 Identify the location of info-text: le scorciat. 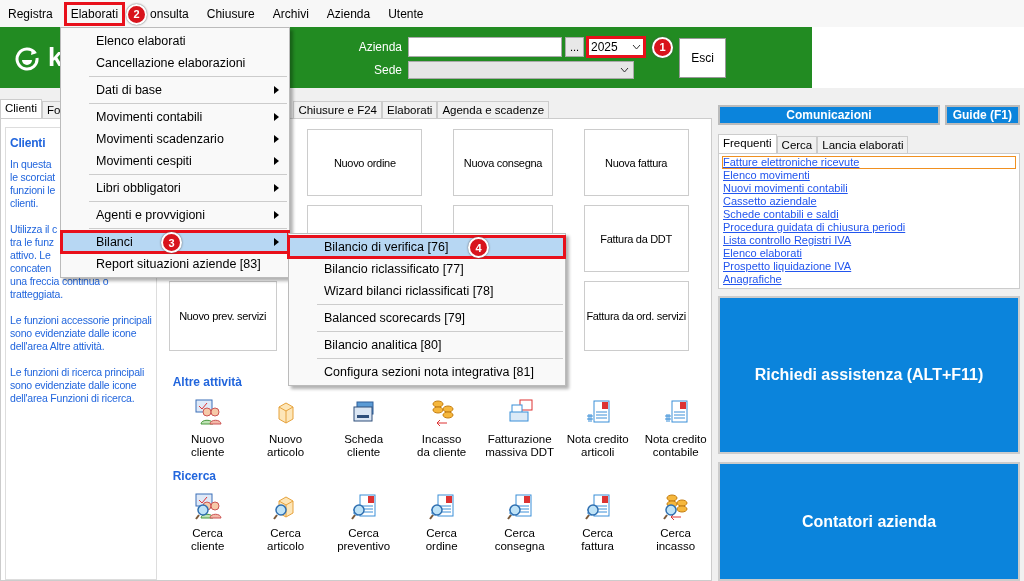
(33, 177).